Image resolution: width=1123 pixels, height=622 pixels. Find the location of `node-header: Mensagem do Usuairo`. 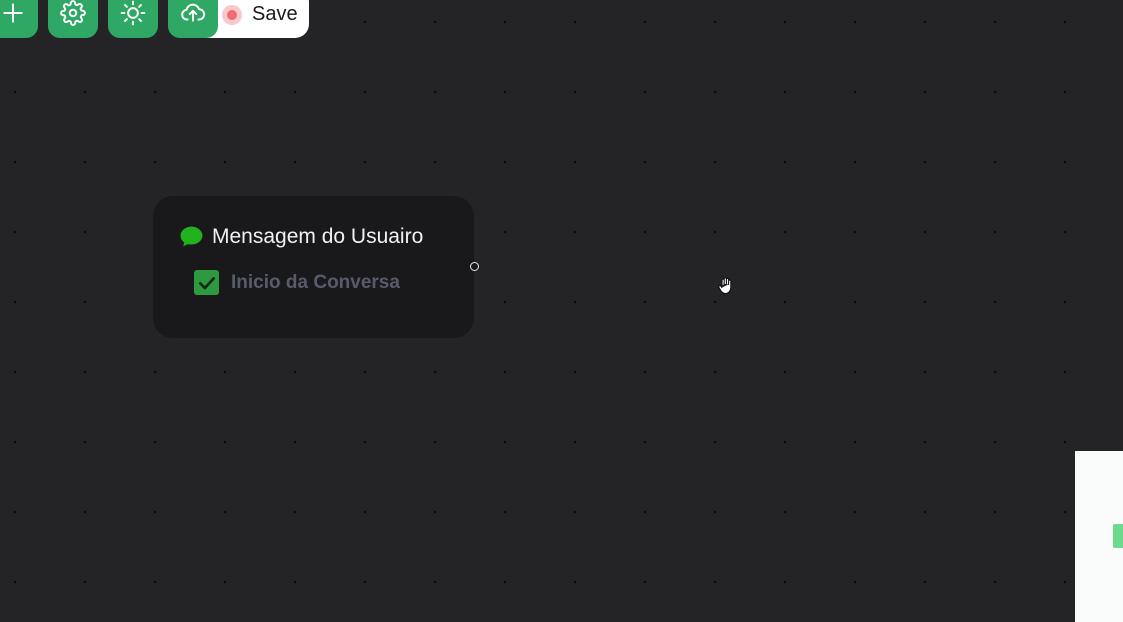

node-header: Mensagem do Usuairo is located at coordinates (301, 236).